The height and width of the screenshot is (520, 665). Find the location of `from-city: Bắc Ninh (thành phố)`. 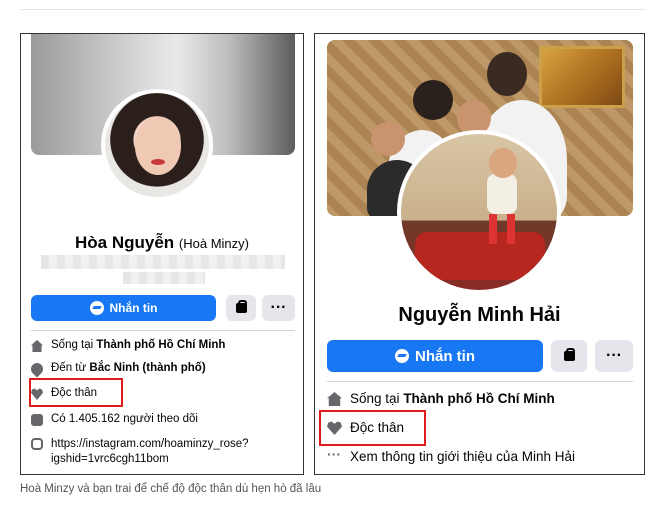

from-city: Bắc Ninh (thành phố) is located at coordinates (147, 368).